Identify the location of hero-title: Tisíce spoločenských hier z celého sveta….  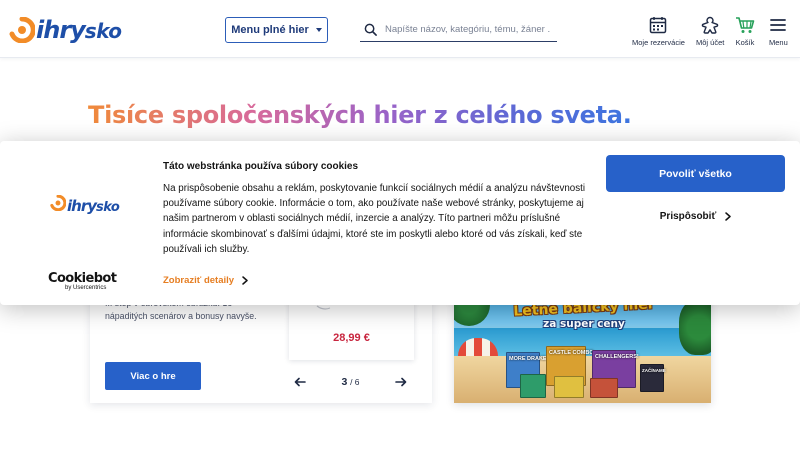
(360, 115).